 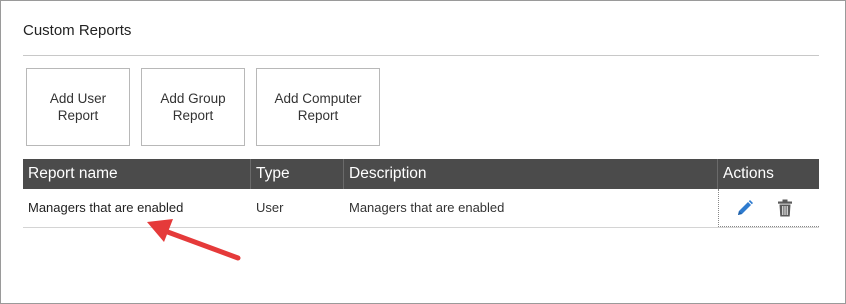 I want to click on pencil-icon, so click(x=745, y=208).